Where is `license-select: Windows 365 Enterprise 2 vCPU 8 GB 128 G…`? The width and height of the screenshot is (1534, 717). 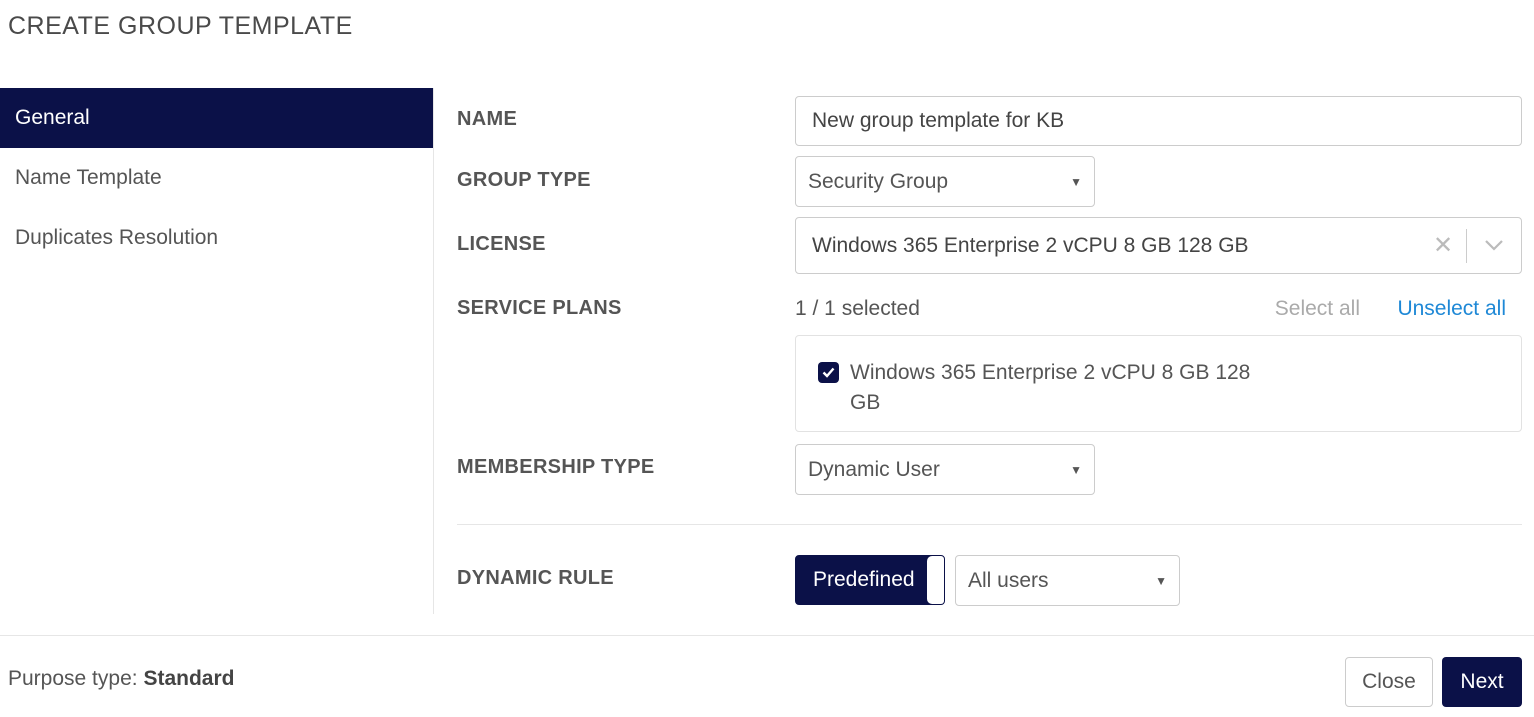 license-select: Windows 365 Enterprise 2 vCPU 8 GB 128 G… is located at coordinates (1158, 245).